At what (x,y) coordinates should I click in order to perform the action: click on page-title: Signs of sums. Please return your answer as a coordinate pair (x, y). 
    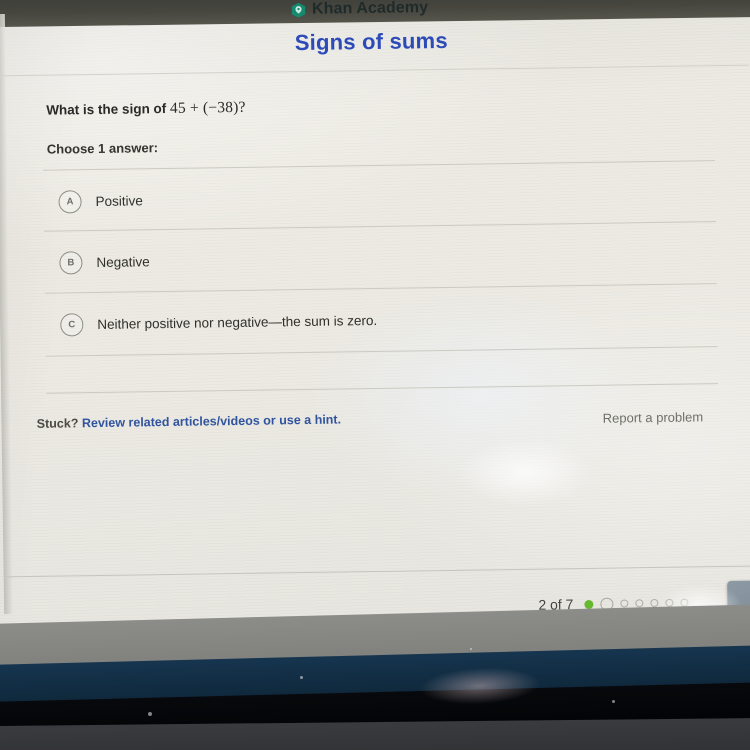
    Looking at the image, I should click on (371, 41).